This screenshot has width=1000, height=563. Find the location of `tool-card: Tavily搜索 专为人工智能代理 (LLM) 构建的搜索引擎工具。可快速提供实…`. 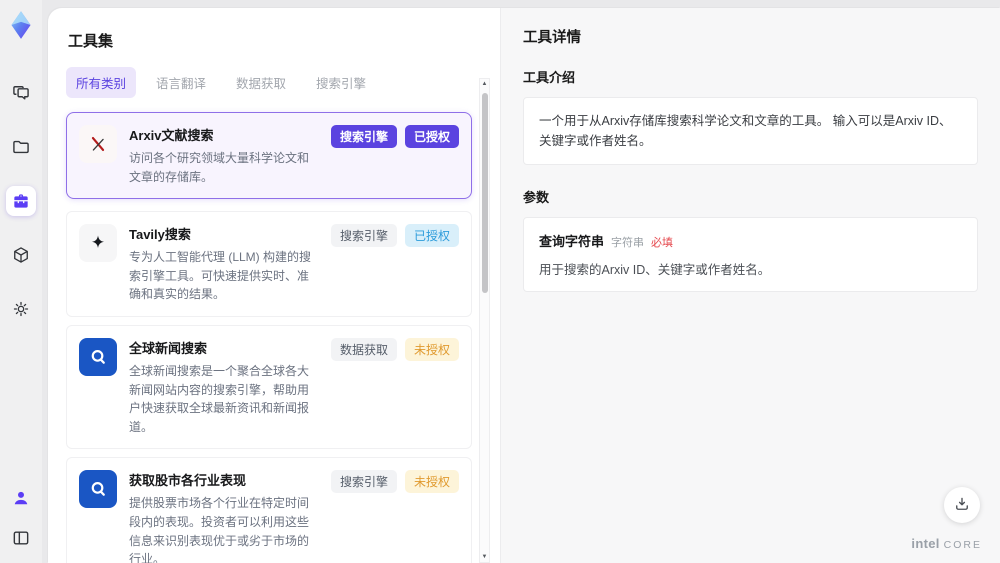

tool-card: Tavily搜索 专为人工智能代理 (LLM) 构建的搜索引擎工具。可快速提供实… is located at coordinates (269, 264).